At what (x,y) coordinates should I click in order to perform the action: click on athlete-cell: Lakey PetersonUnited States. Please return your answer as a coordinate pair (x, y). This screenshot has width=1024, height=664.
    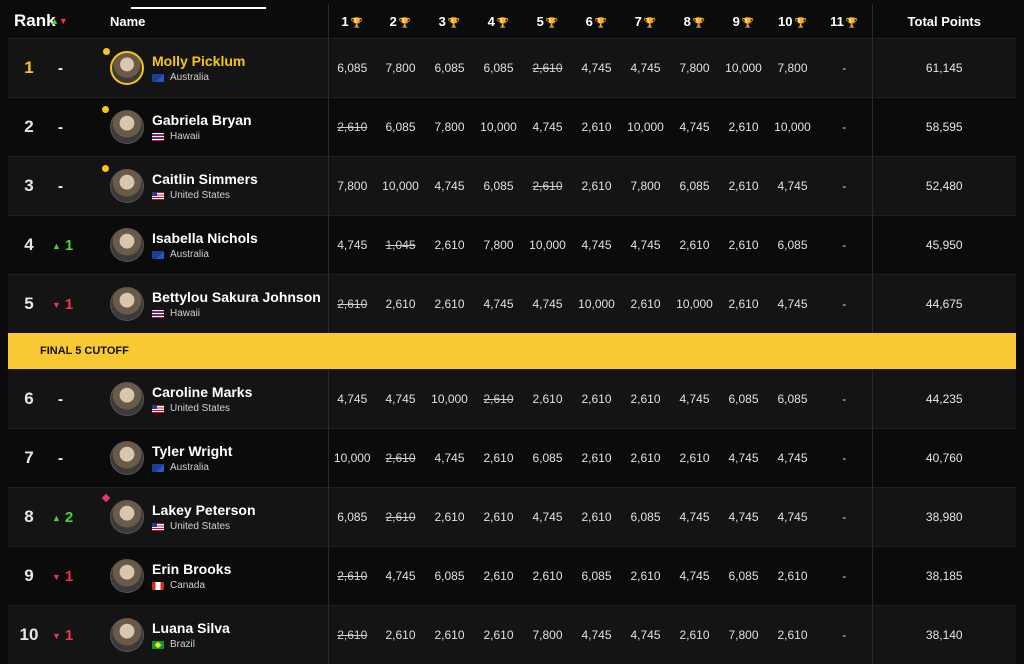
    Looking at the image, I should click on (219, 517).